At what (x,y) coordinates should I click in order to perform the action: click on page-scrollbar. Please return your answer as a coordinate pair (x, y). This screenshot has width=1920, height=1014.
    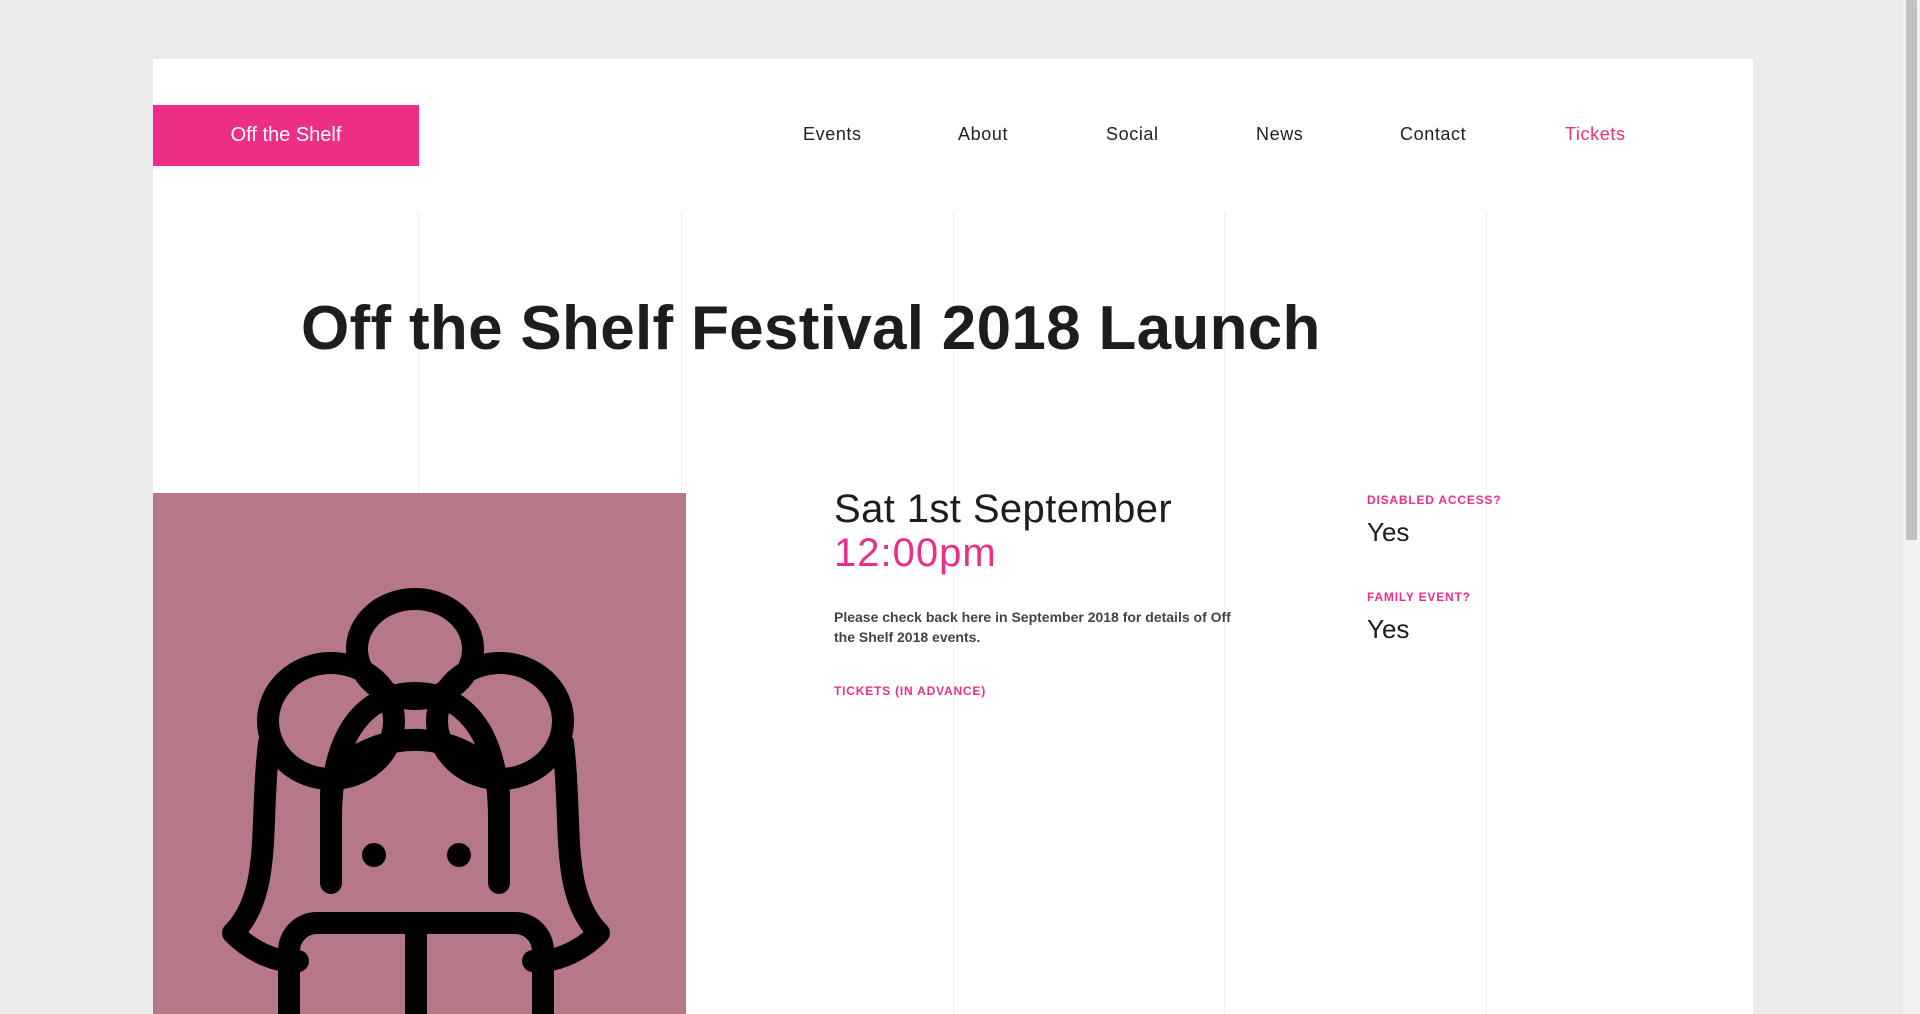
    Looking at the image, I should click on (1911, 507).